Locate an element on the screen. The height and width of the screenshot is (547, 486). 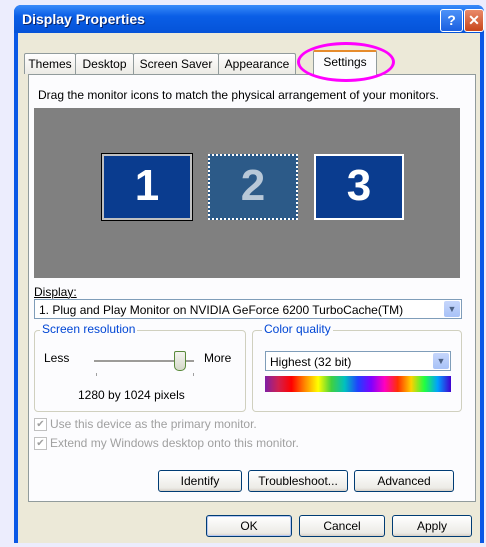
ok-button: OK is located at coordinates (249, 526).